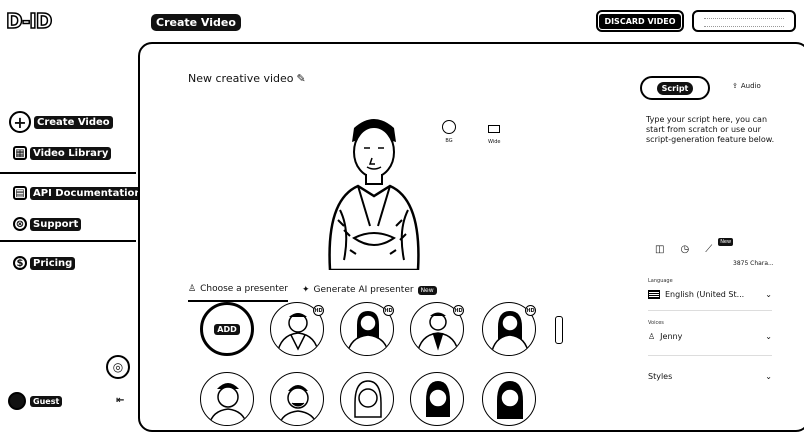 This screenshot has width=804, height=432. Describe the element at coordinates (494, 133) in the screenshot. I see `wide-option: Wide` at that location.